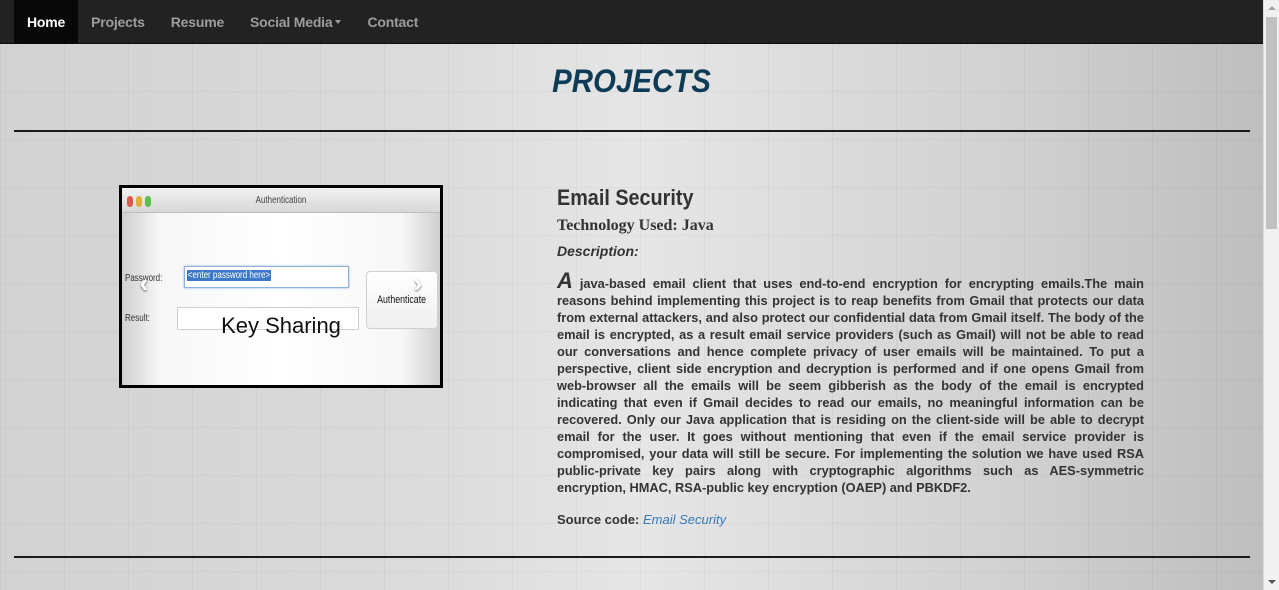  I want to click on nav-item-label: Social Media, so click(291, 21).